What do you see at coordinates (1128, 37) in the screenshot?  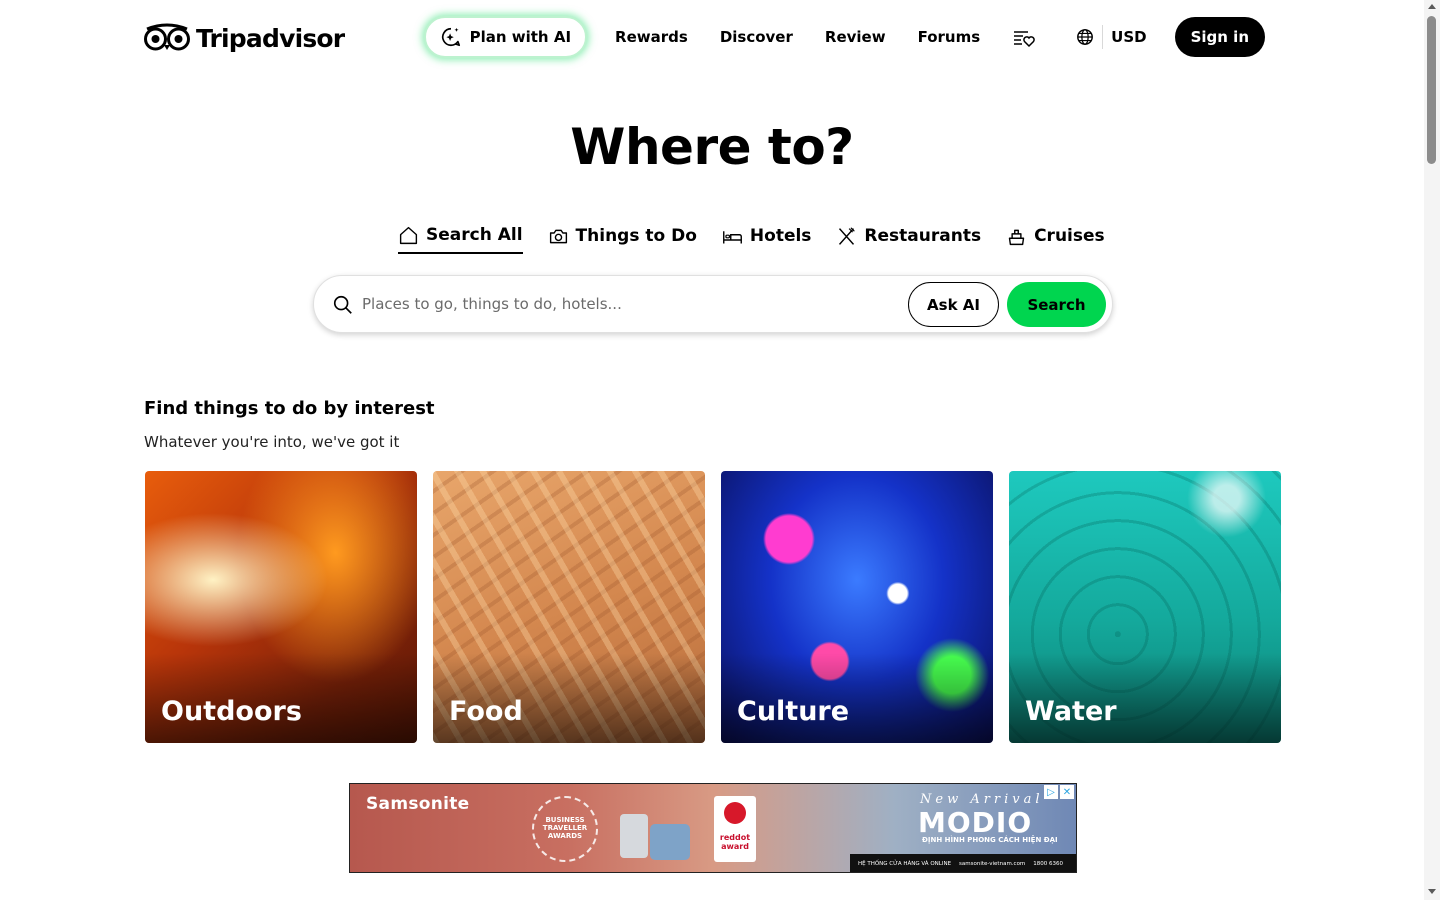 I see `currency-selector: USD` at bounding box center [1128, 37].